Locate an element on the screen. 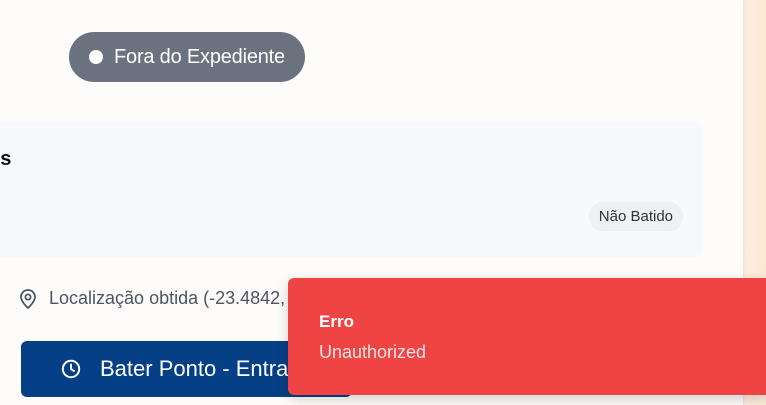  status-dot-icon is located at coordinates (96, 57).